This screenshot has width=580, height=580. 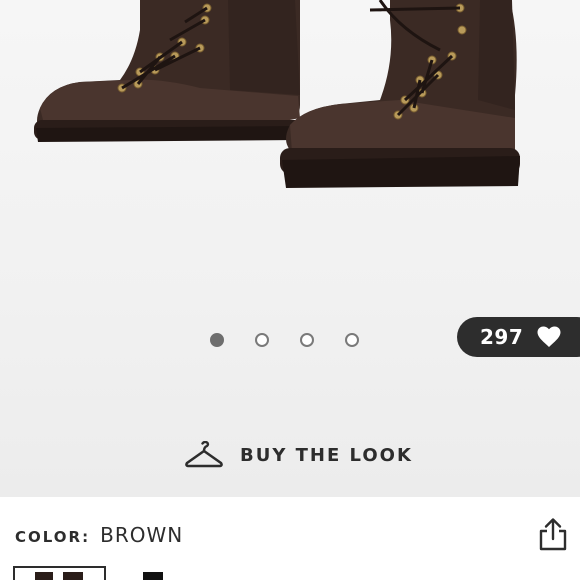 I want to click on swatch-brown-selected, so click(x=59, y=573).